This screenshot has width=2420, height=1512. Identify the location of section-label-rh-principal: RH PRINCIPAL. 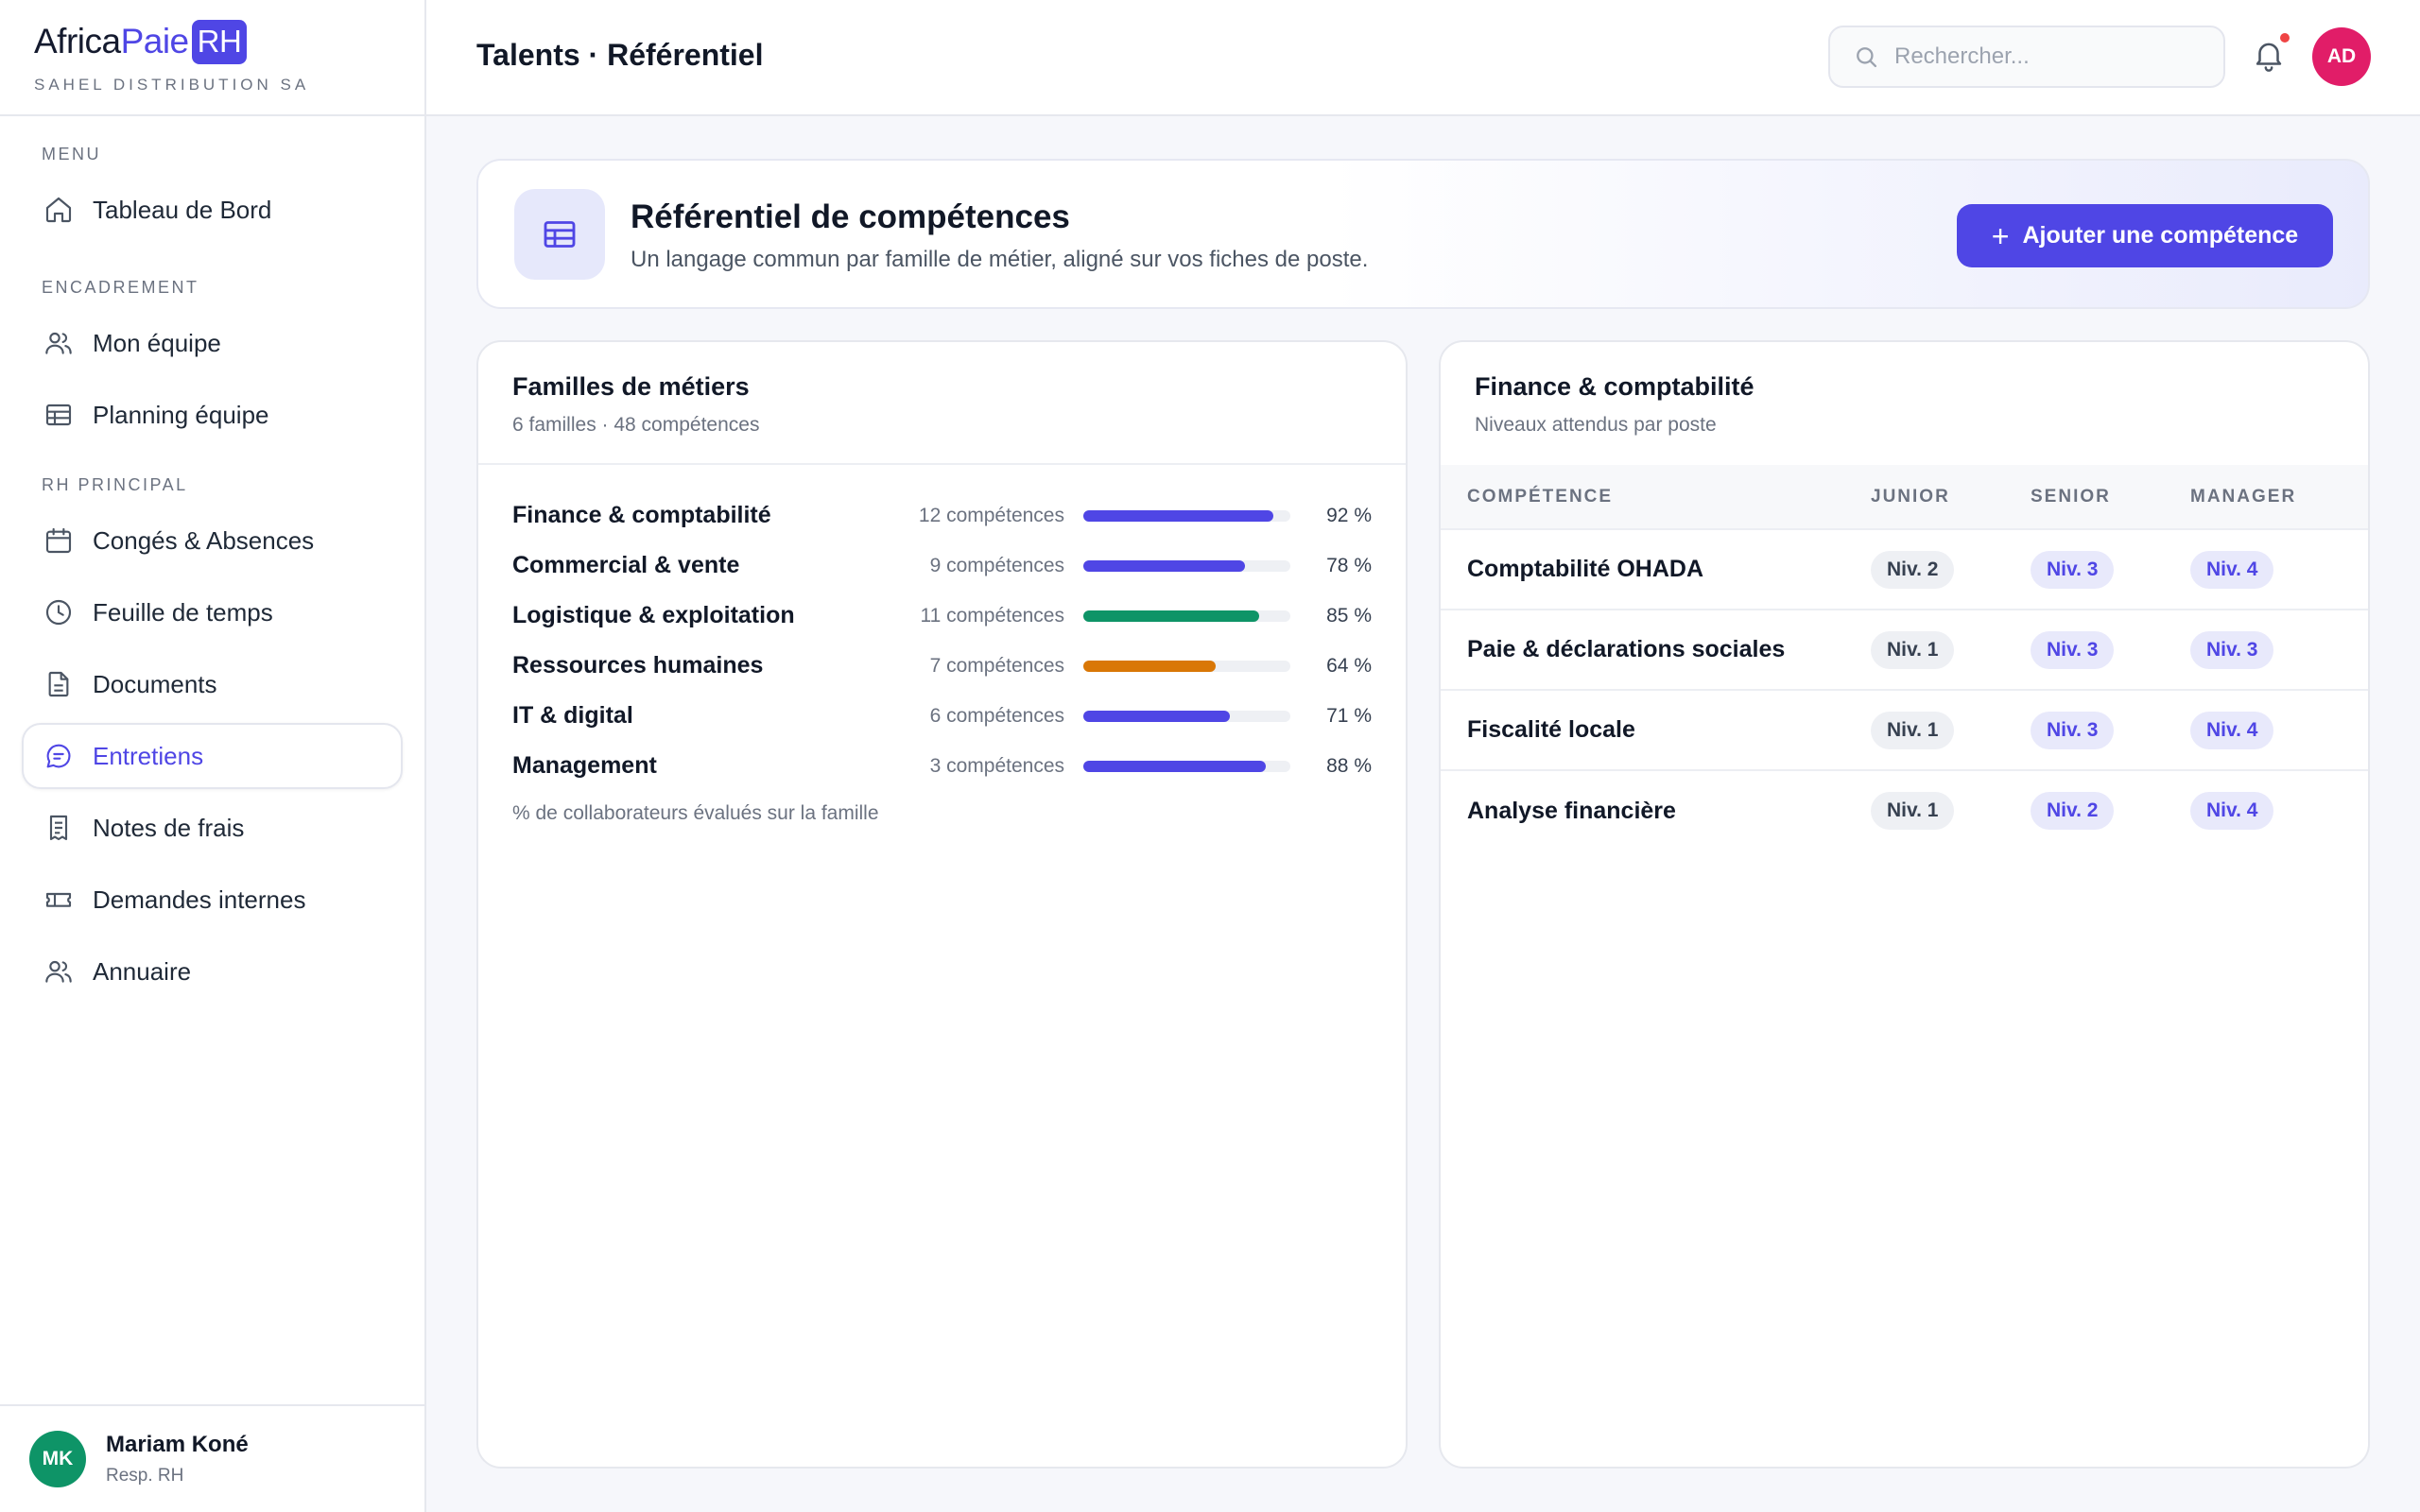
(115, 484).